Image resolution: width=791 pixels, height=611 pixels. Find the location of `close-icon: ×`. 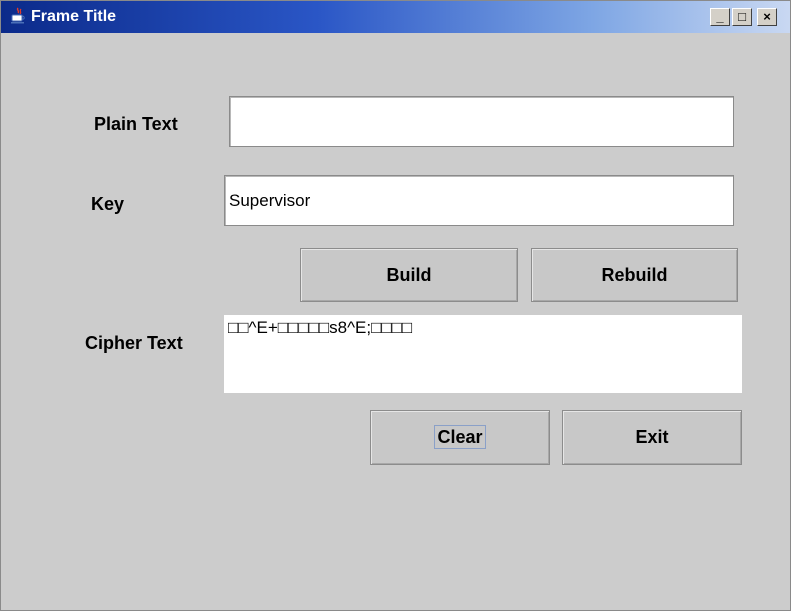

close-icon: × is located at coordinates (767, 16).